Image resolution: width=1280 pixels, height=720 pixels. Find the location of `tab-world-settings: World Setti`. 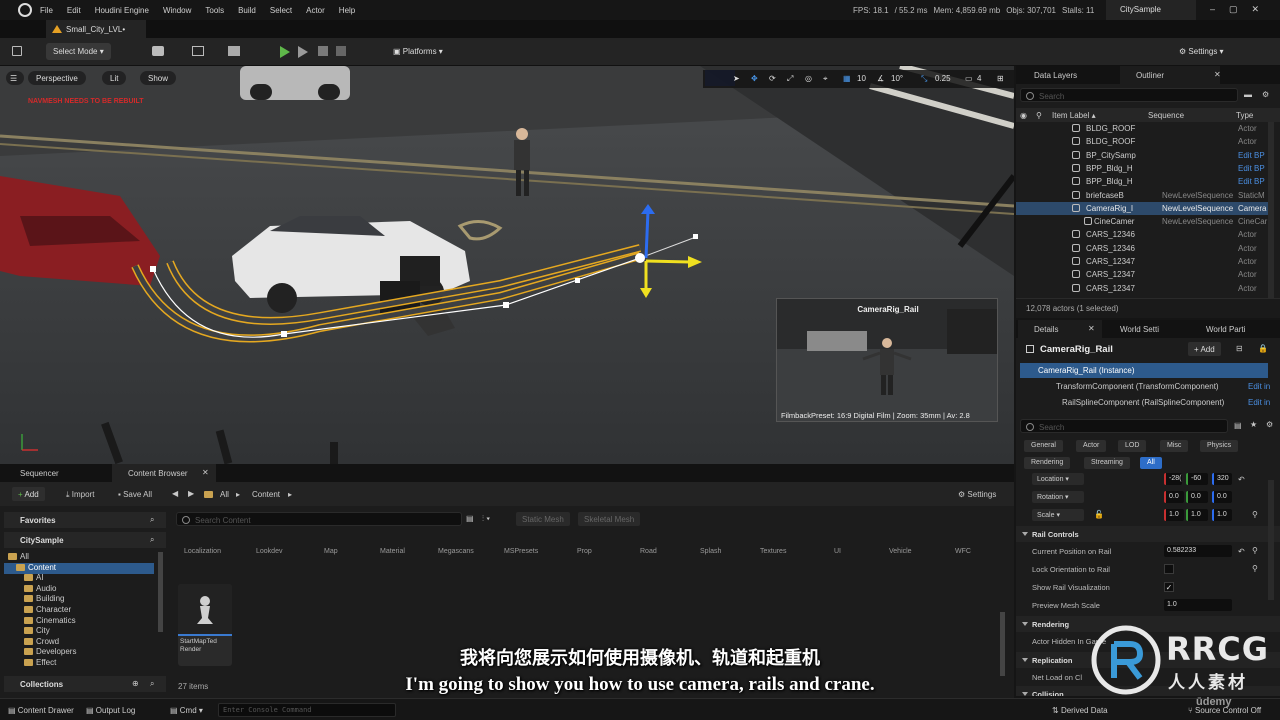

tab-world-settings: World Setti is located at coordinates (1135, 329).